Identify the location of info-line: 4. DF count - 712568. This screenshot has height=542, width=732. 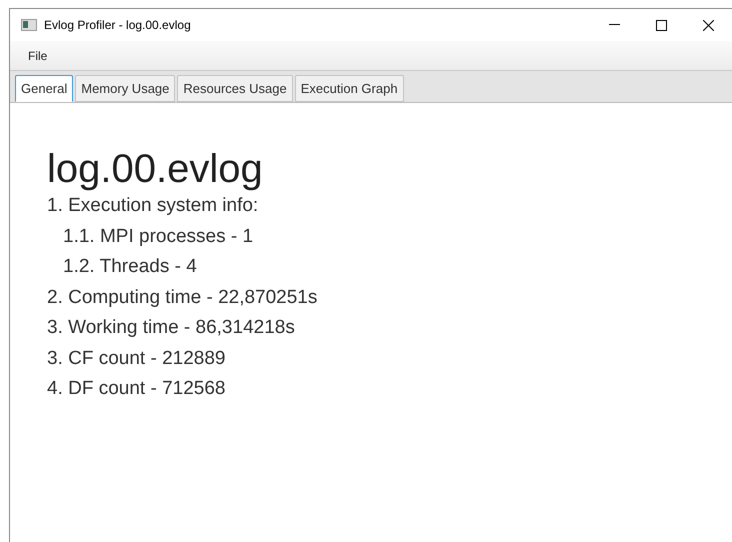
(136, 389).